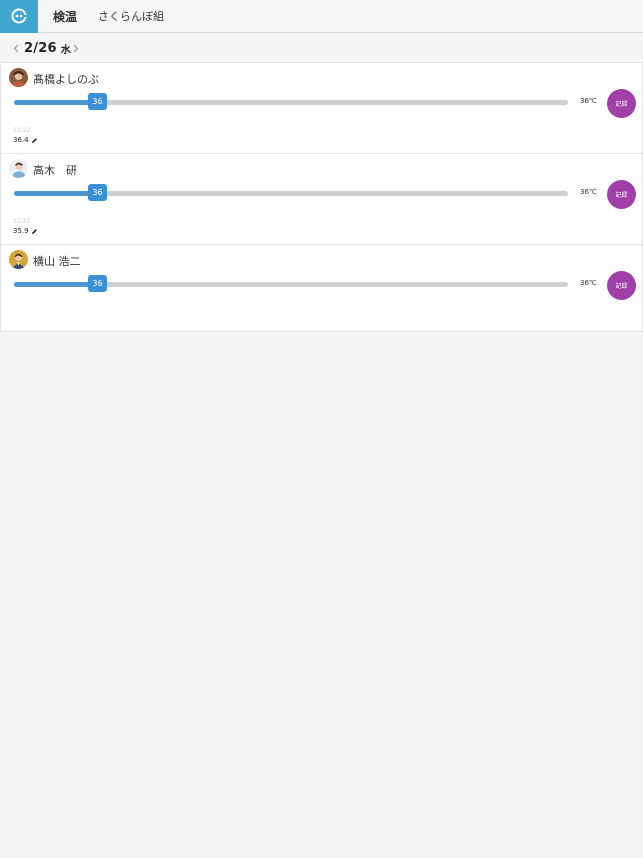 This screenshot has height=858, width=643. I want to click on child-name: 高木 研, so click(55, 170).